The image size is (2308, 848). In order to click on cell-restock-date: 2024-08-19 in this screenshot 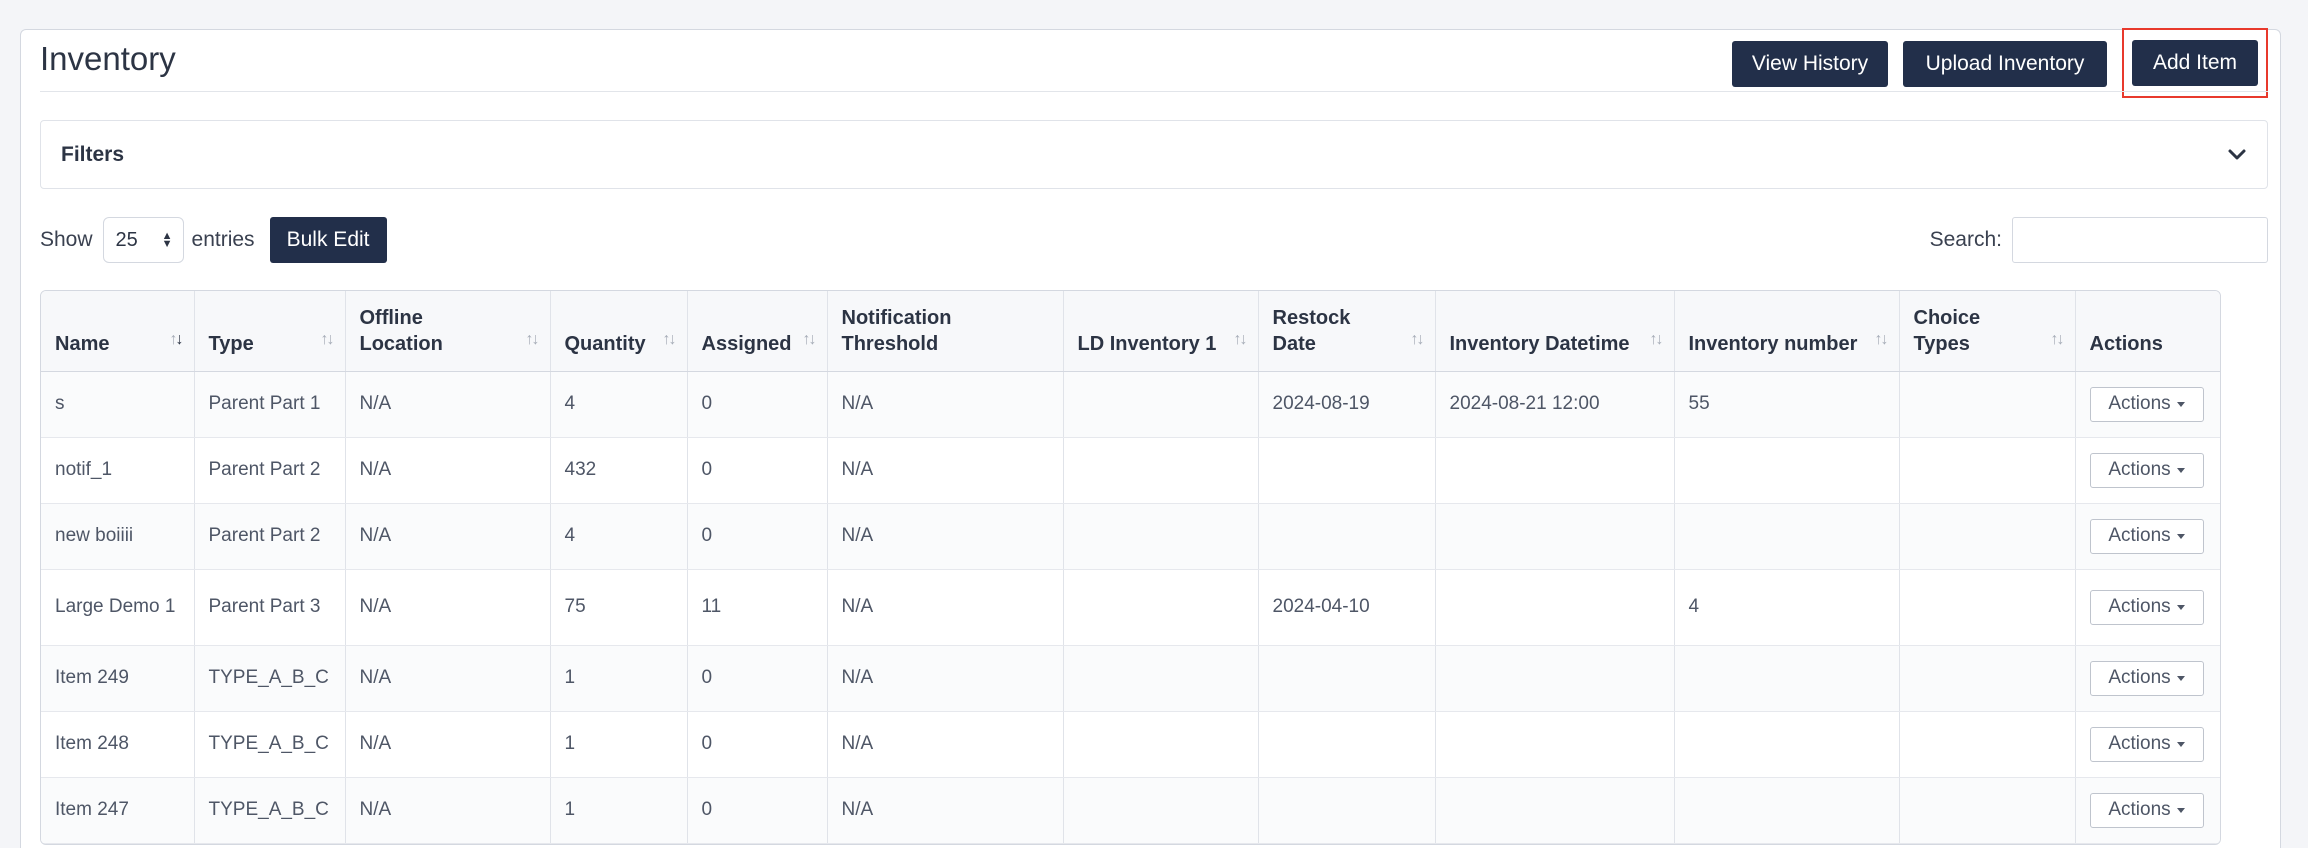, I will do `click(1347, 404)`.